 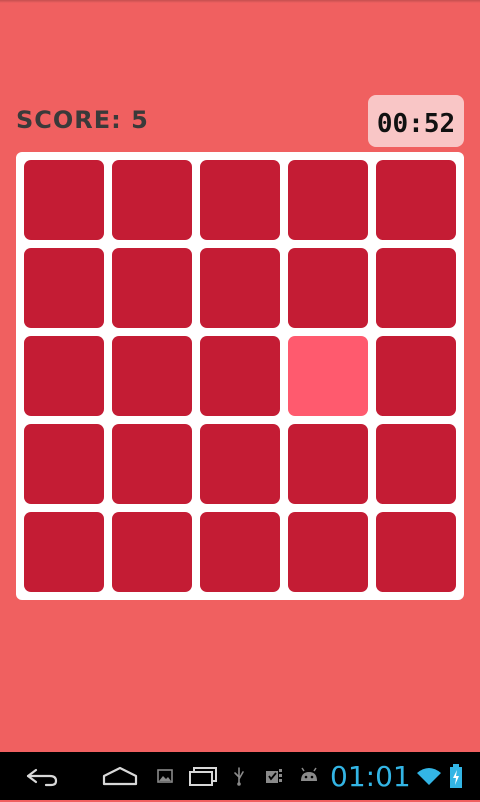 I want to click on back-icon, so click(x=42, y=776).